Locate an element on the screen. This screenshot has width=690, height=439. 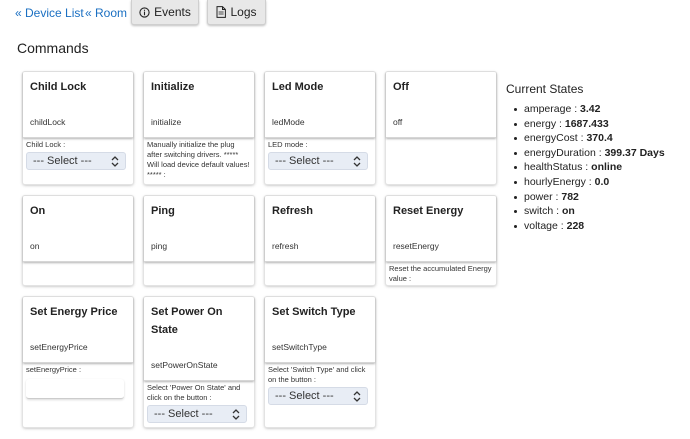
state-item: healthStatus : online is located at coordinates (600, 167).